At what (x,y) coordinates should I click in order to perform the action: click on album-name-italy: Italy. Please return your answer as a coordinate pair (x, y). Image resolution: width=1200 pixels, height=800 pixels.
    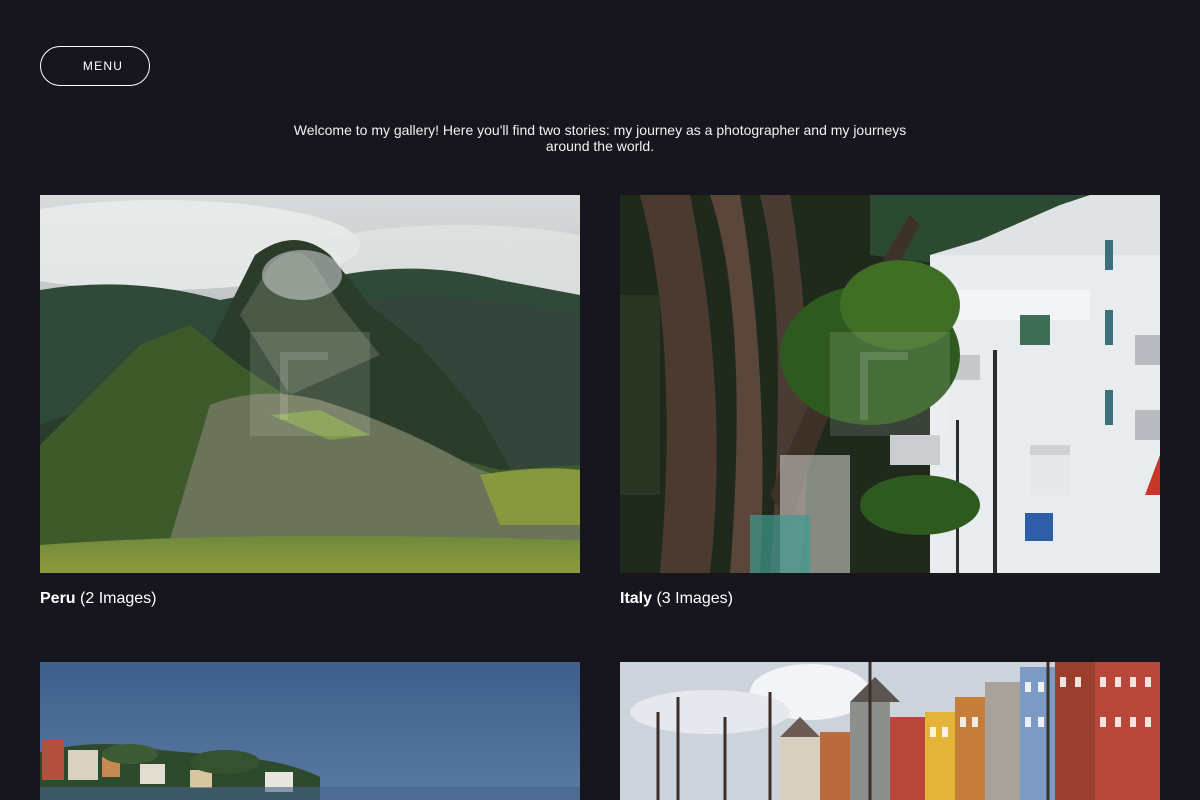
    Looking at the image, I should click on (636, 598).